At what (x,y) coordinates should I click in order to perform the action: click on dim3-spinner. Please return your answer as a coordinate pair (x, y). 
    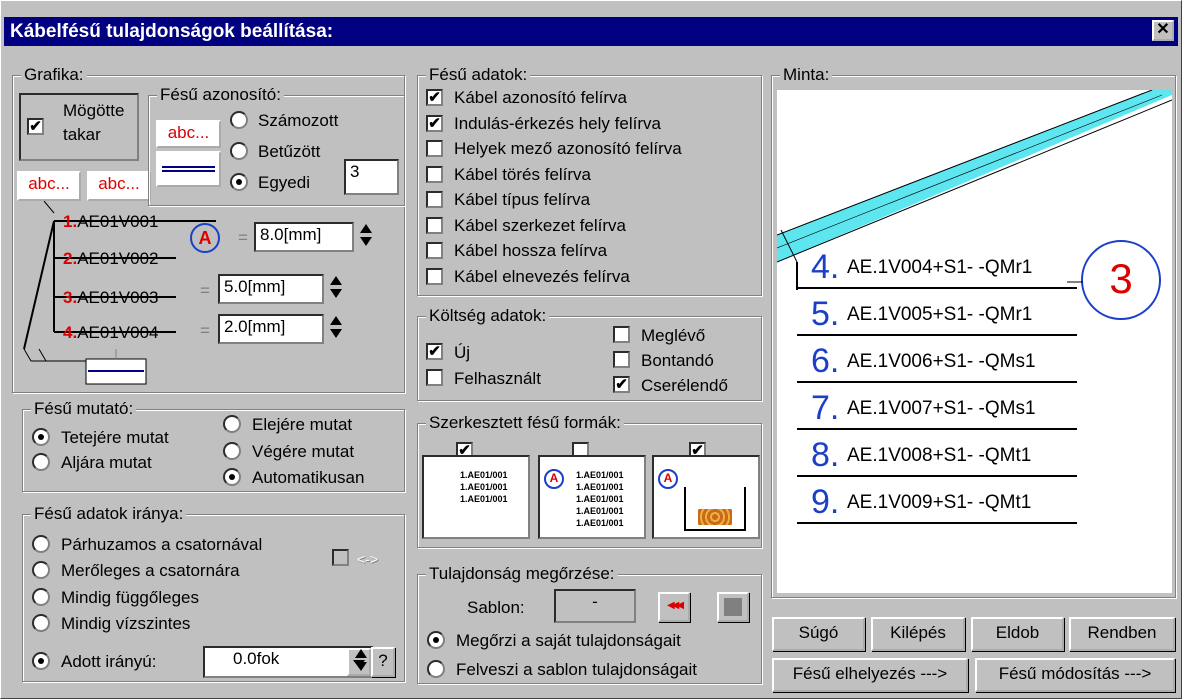
    Looking at the image, I should click on (336, 328).